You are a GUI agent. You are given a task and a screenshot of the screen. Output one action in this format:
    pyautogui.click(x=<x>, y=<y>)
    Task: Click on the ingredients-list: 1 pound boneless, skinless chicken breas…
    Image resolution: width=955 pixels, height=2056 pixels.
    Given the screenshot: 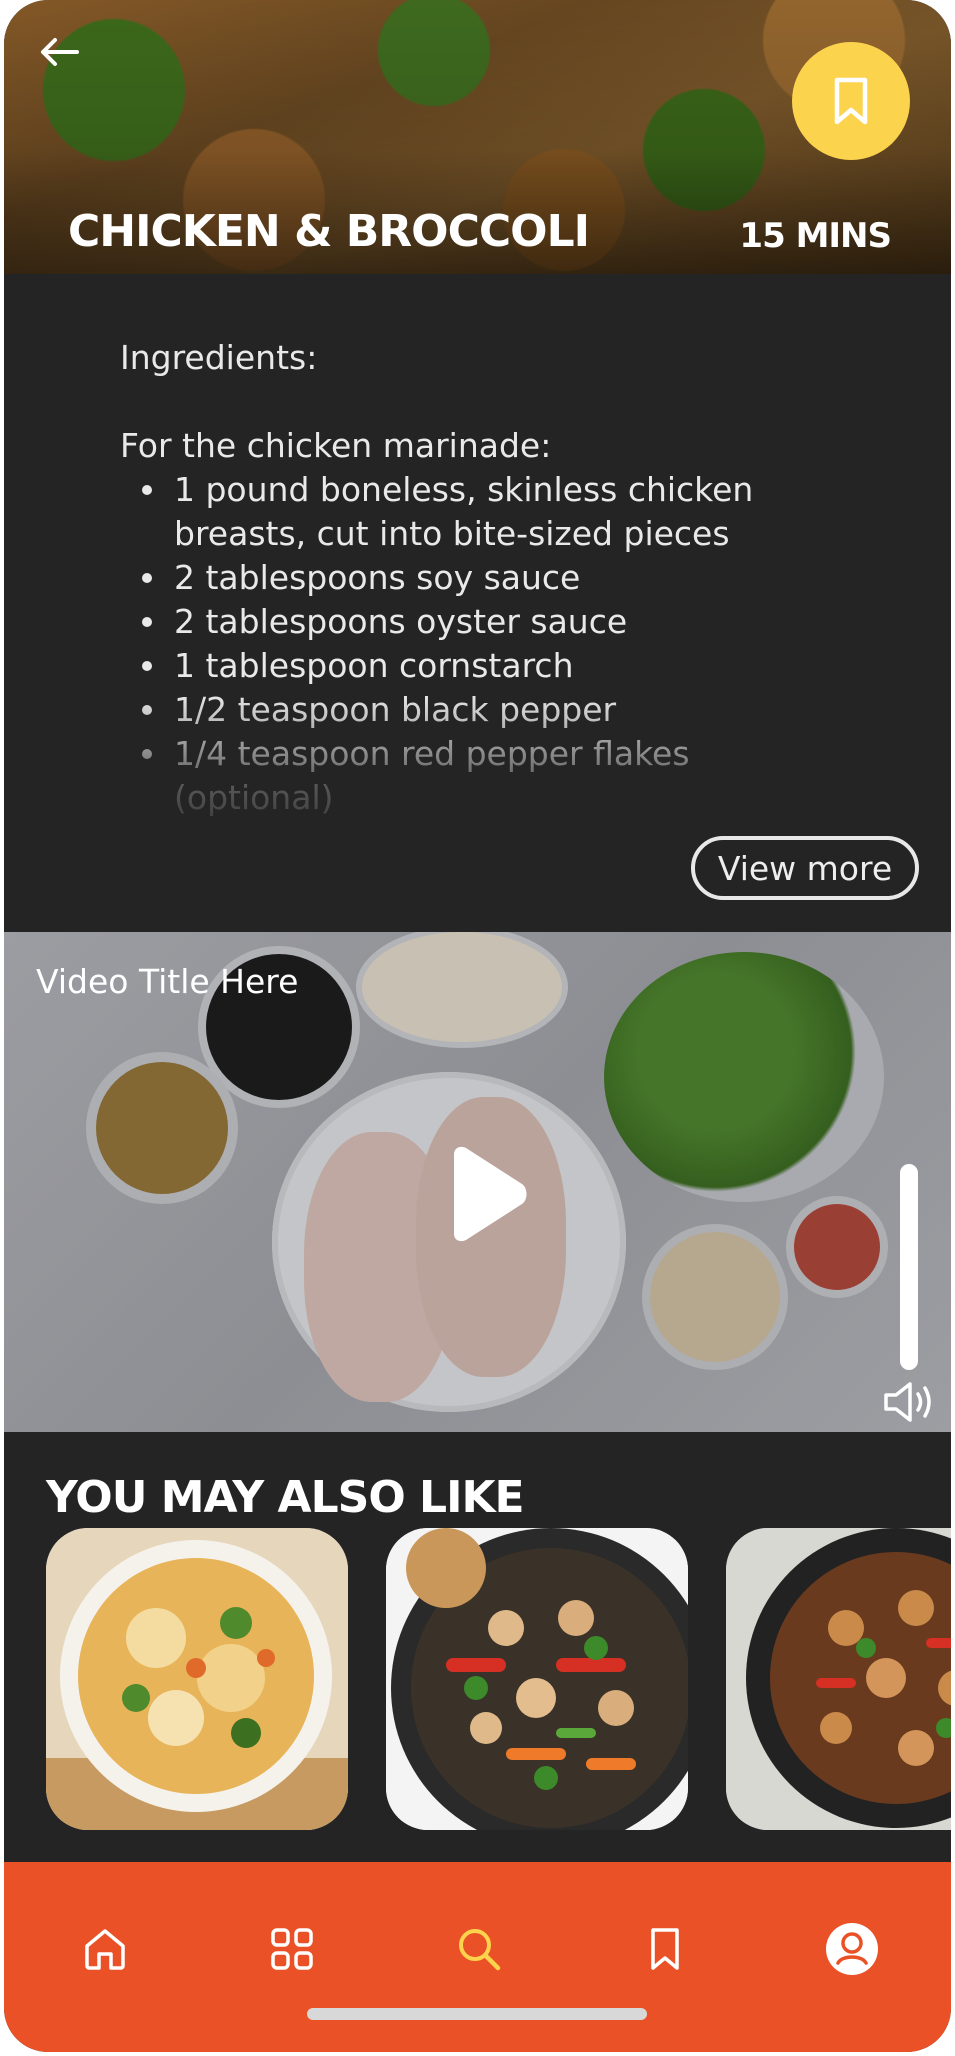 What is the action you would take?
    pyautogui.click(x=460, y=644)
    